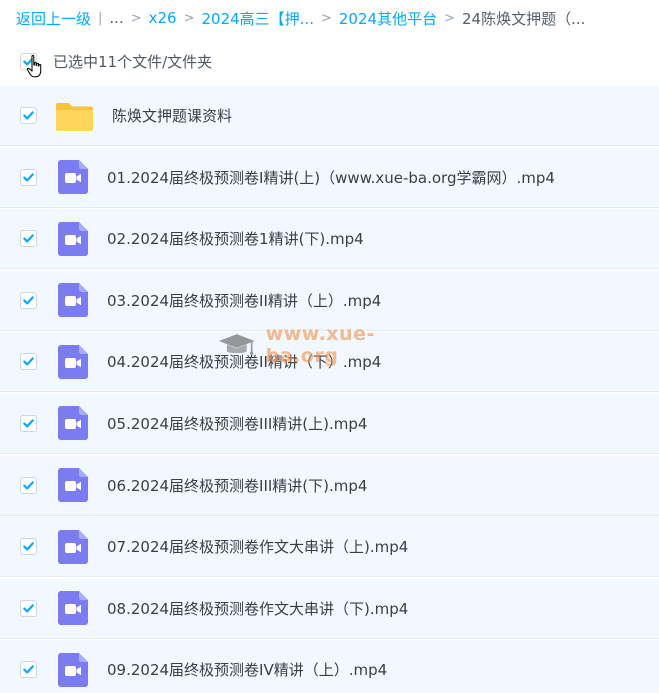 The height and width of the screenshot is (693, 659). What do you see at coordinates (247, 669) in the screenshot?
I see `file-name: 09.2024届终极预测卷IV精讲（上）.mp4` at bounding box center [247, 669].